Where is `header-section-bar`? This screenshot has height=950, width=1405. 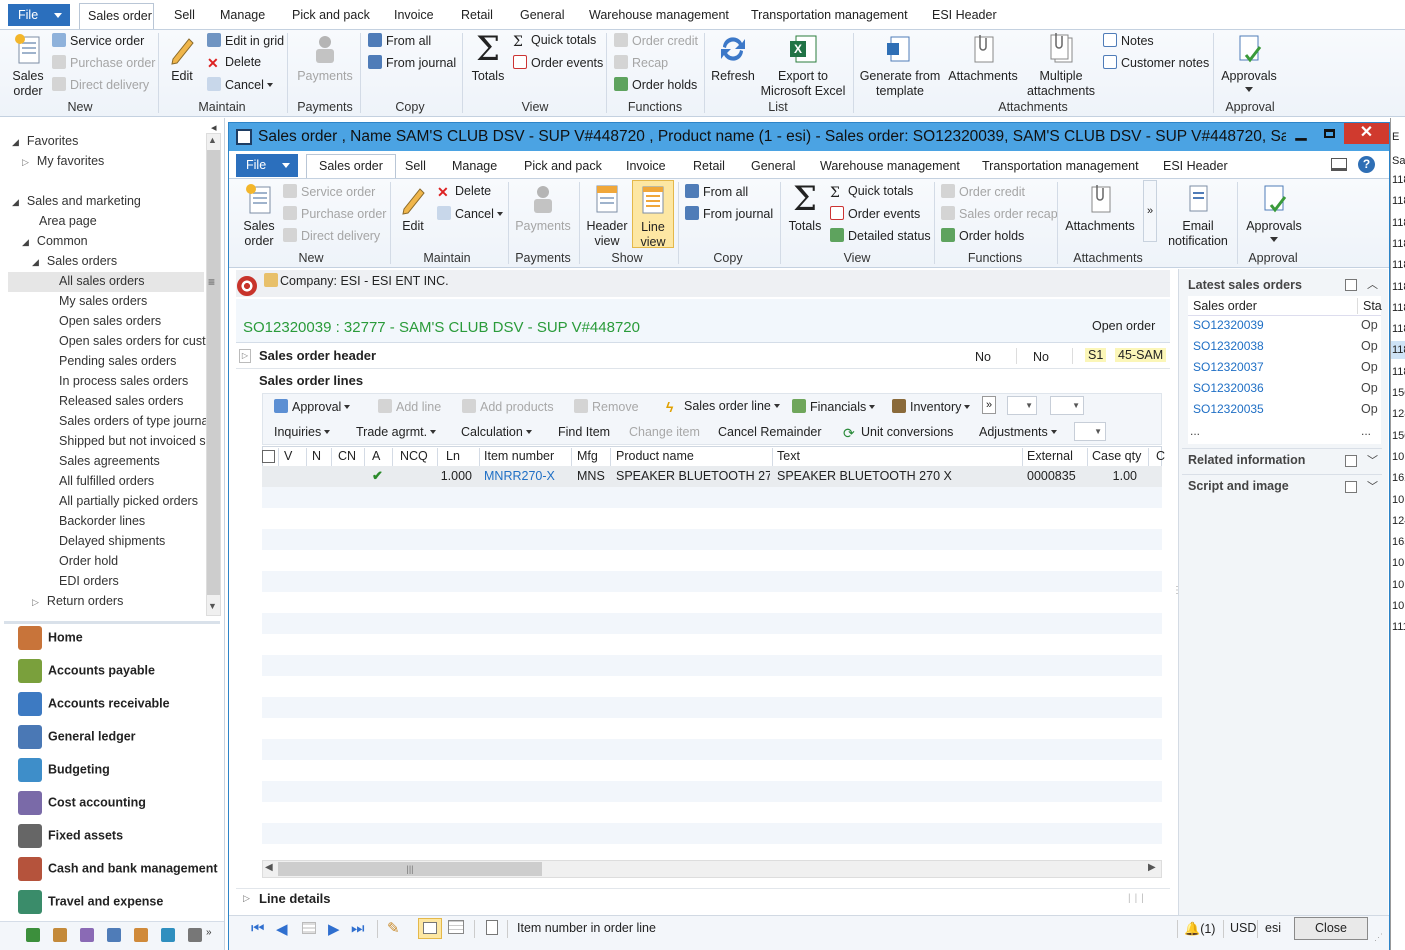
header-section-bar is located at coordinates (703, 357).